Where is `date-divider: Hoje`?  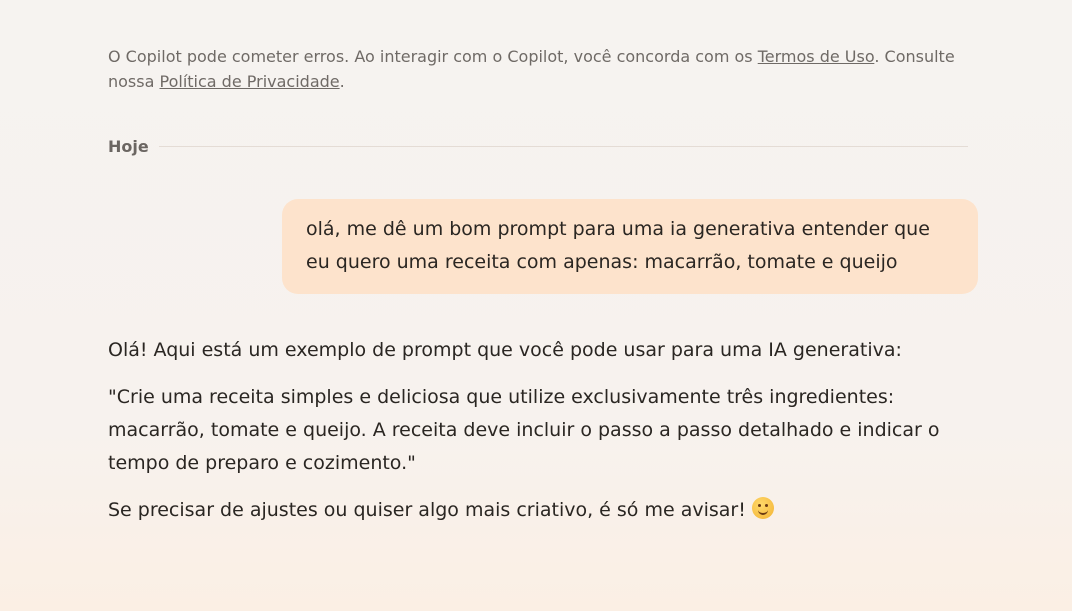 date-divider: Hoje is located at coordinates (538, 146).